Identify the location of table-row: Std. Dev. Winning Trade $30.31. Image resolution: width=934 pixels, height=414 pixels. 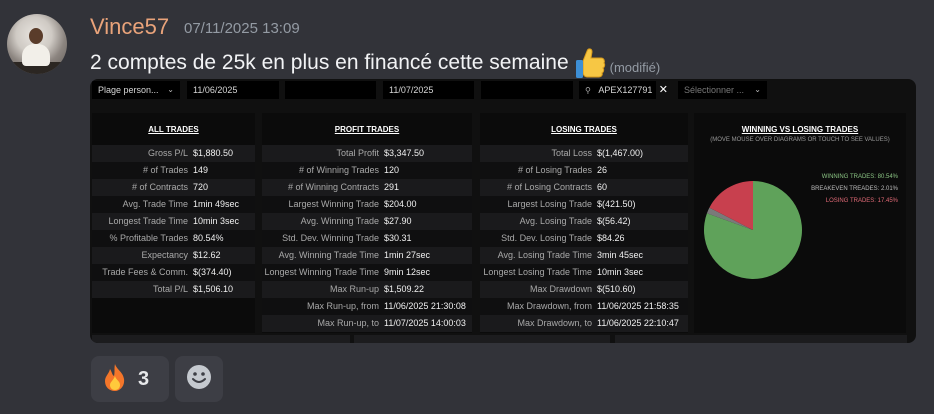
(367, 238).